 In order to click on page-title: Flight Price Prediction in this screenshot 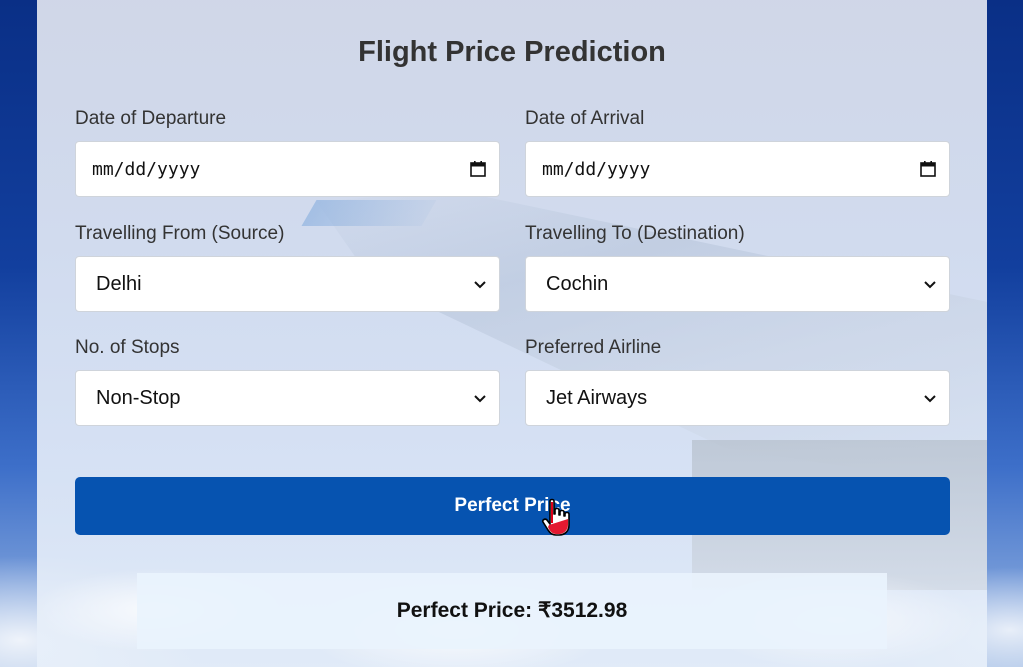, I will do `click(512, 52)`.